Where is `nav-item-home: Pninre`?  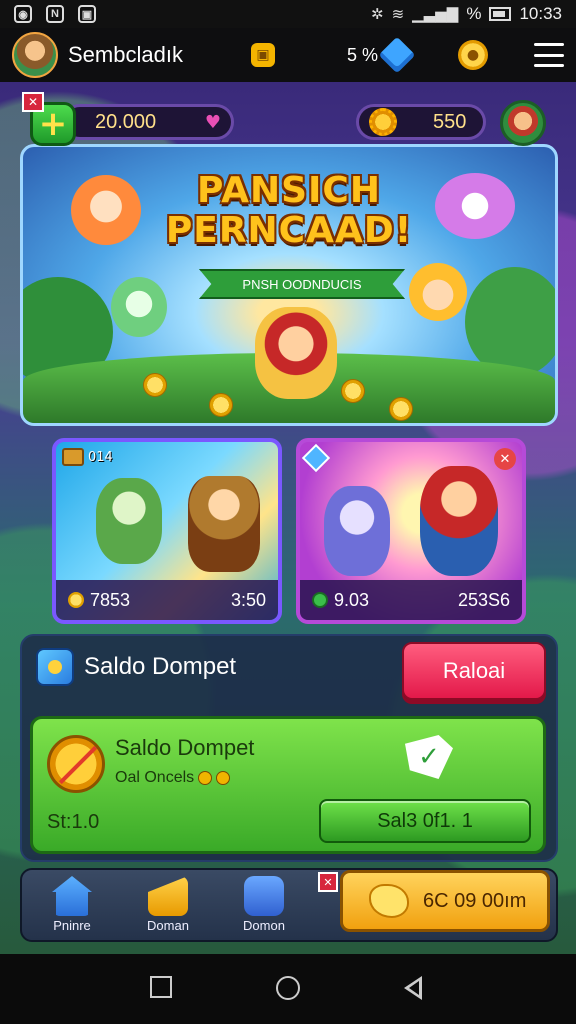
nav-item-home: Pninre is located at coordinates (72, 908).